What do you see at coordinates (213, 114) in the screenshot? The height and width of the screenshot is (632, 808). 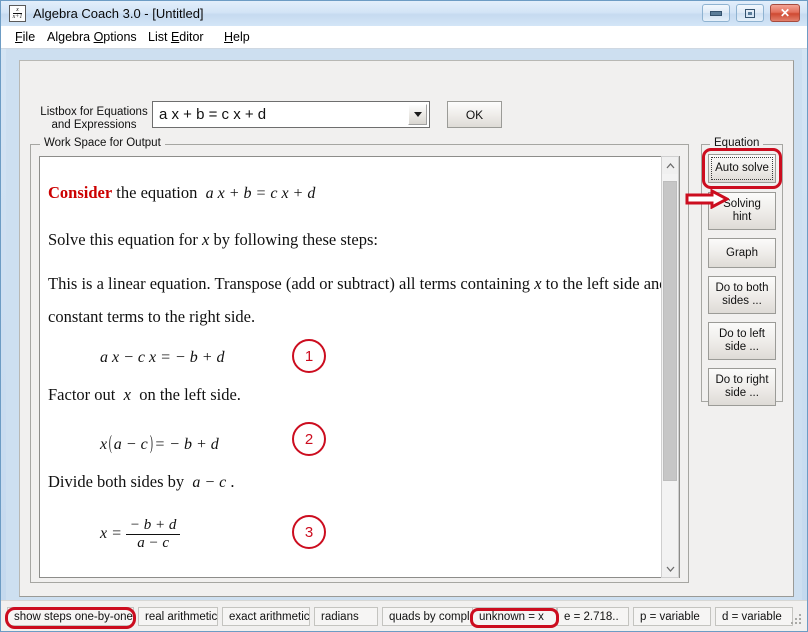 I see `equation-combobox-value: a x + b = c x + d` at bounding box center [213, 114].